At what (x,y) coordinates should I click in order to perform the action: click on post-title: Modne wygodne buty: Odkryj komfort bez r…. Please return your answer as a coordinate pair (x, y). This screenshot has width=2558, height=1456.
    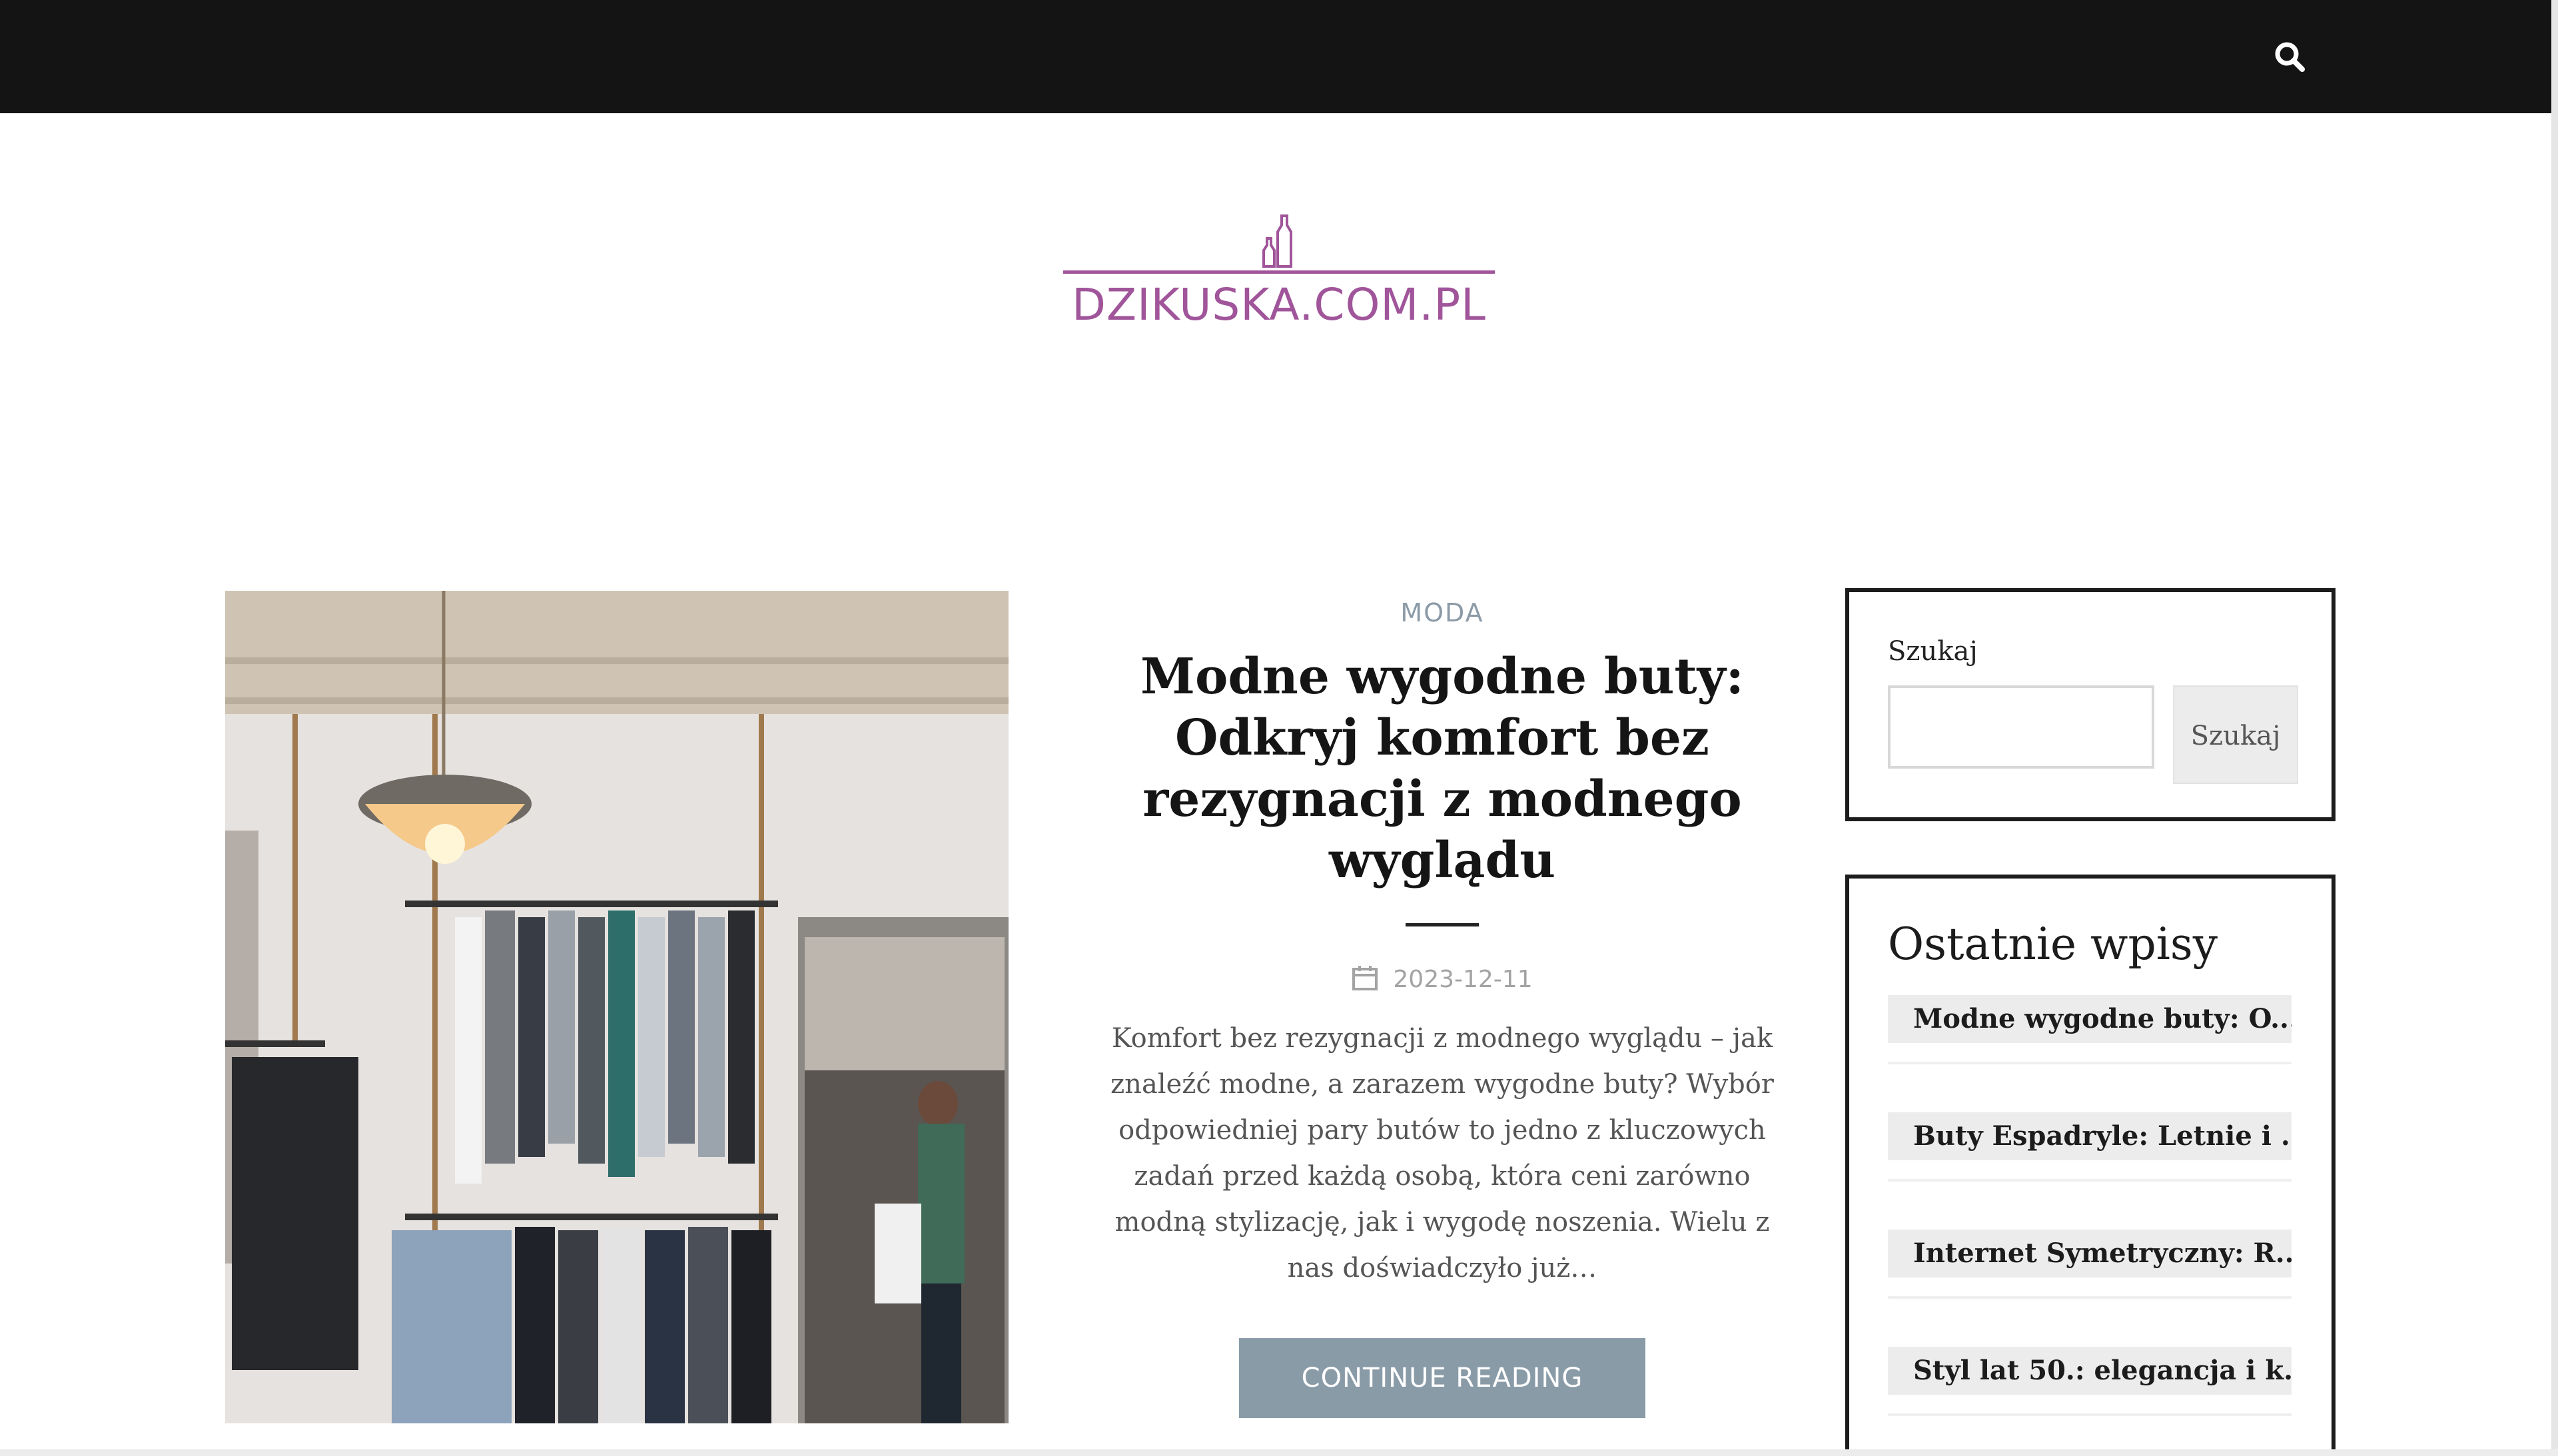
    Looking at the image, I should click on (1442, 769).